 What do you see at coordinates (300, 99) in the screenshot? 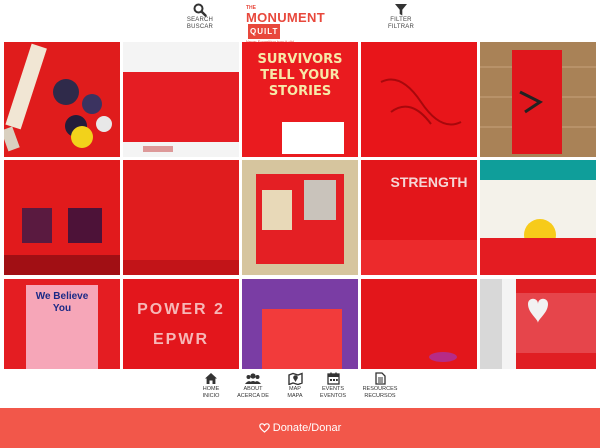
I see `quilt-tile: SURVIVORS TELL YOUR STORIES` at bounding box center [300, 99].